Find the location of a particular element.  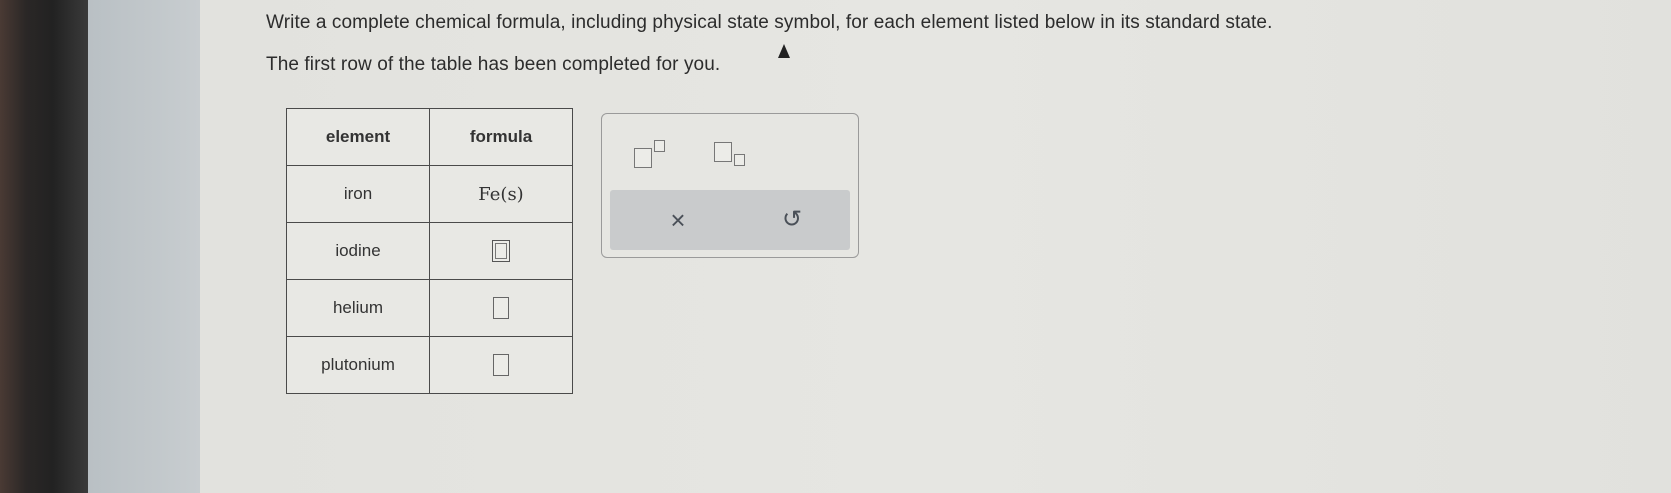

table-row: plutonium is located at coordinates (429, 365).